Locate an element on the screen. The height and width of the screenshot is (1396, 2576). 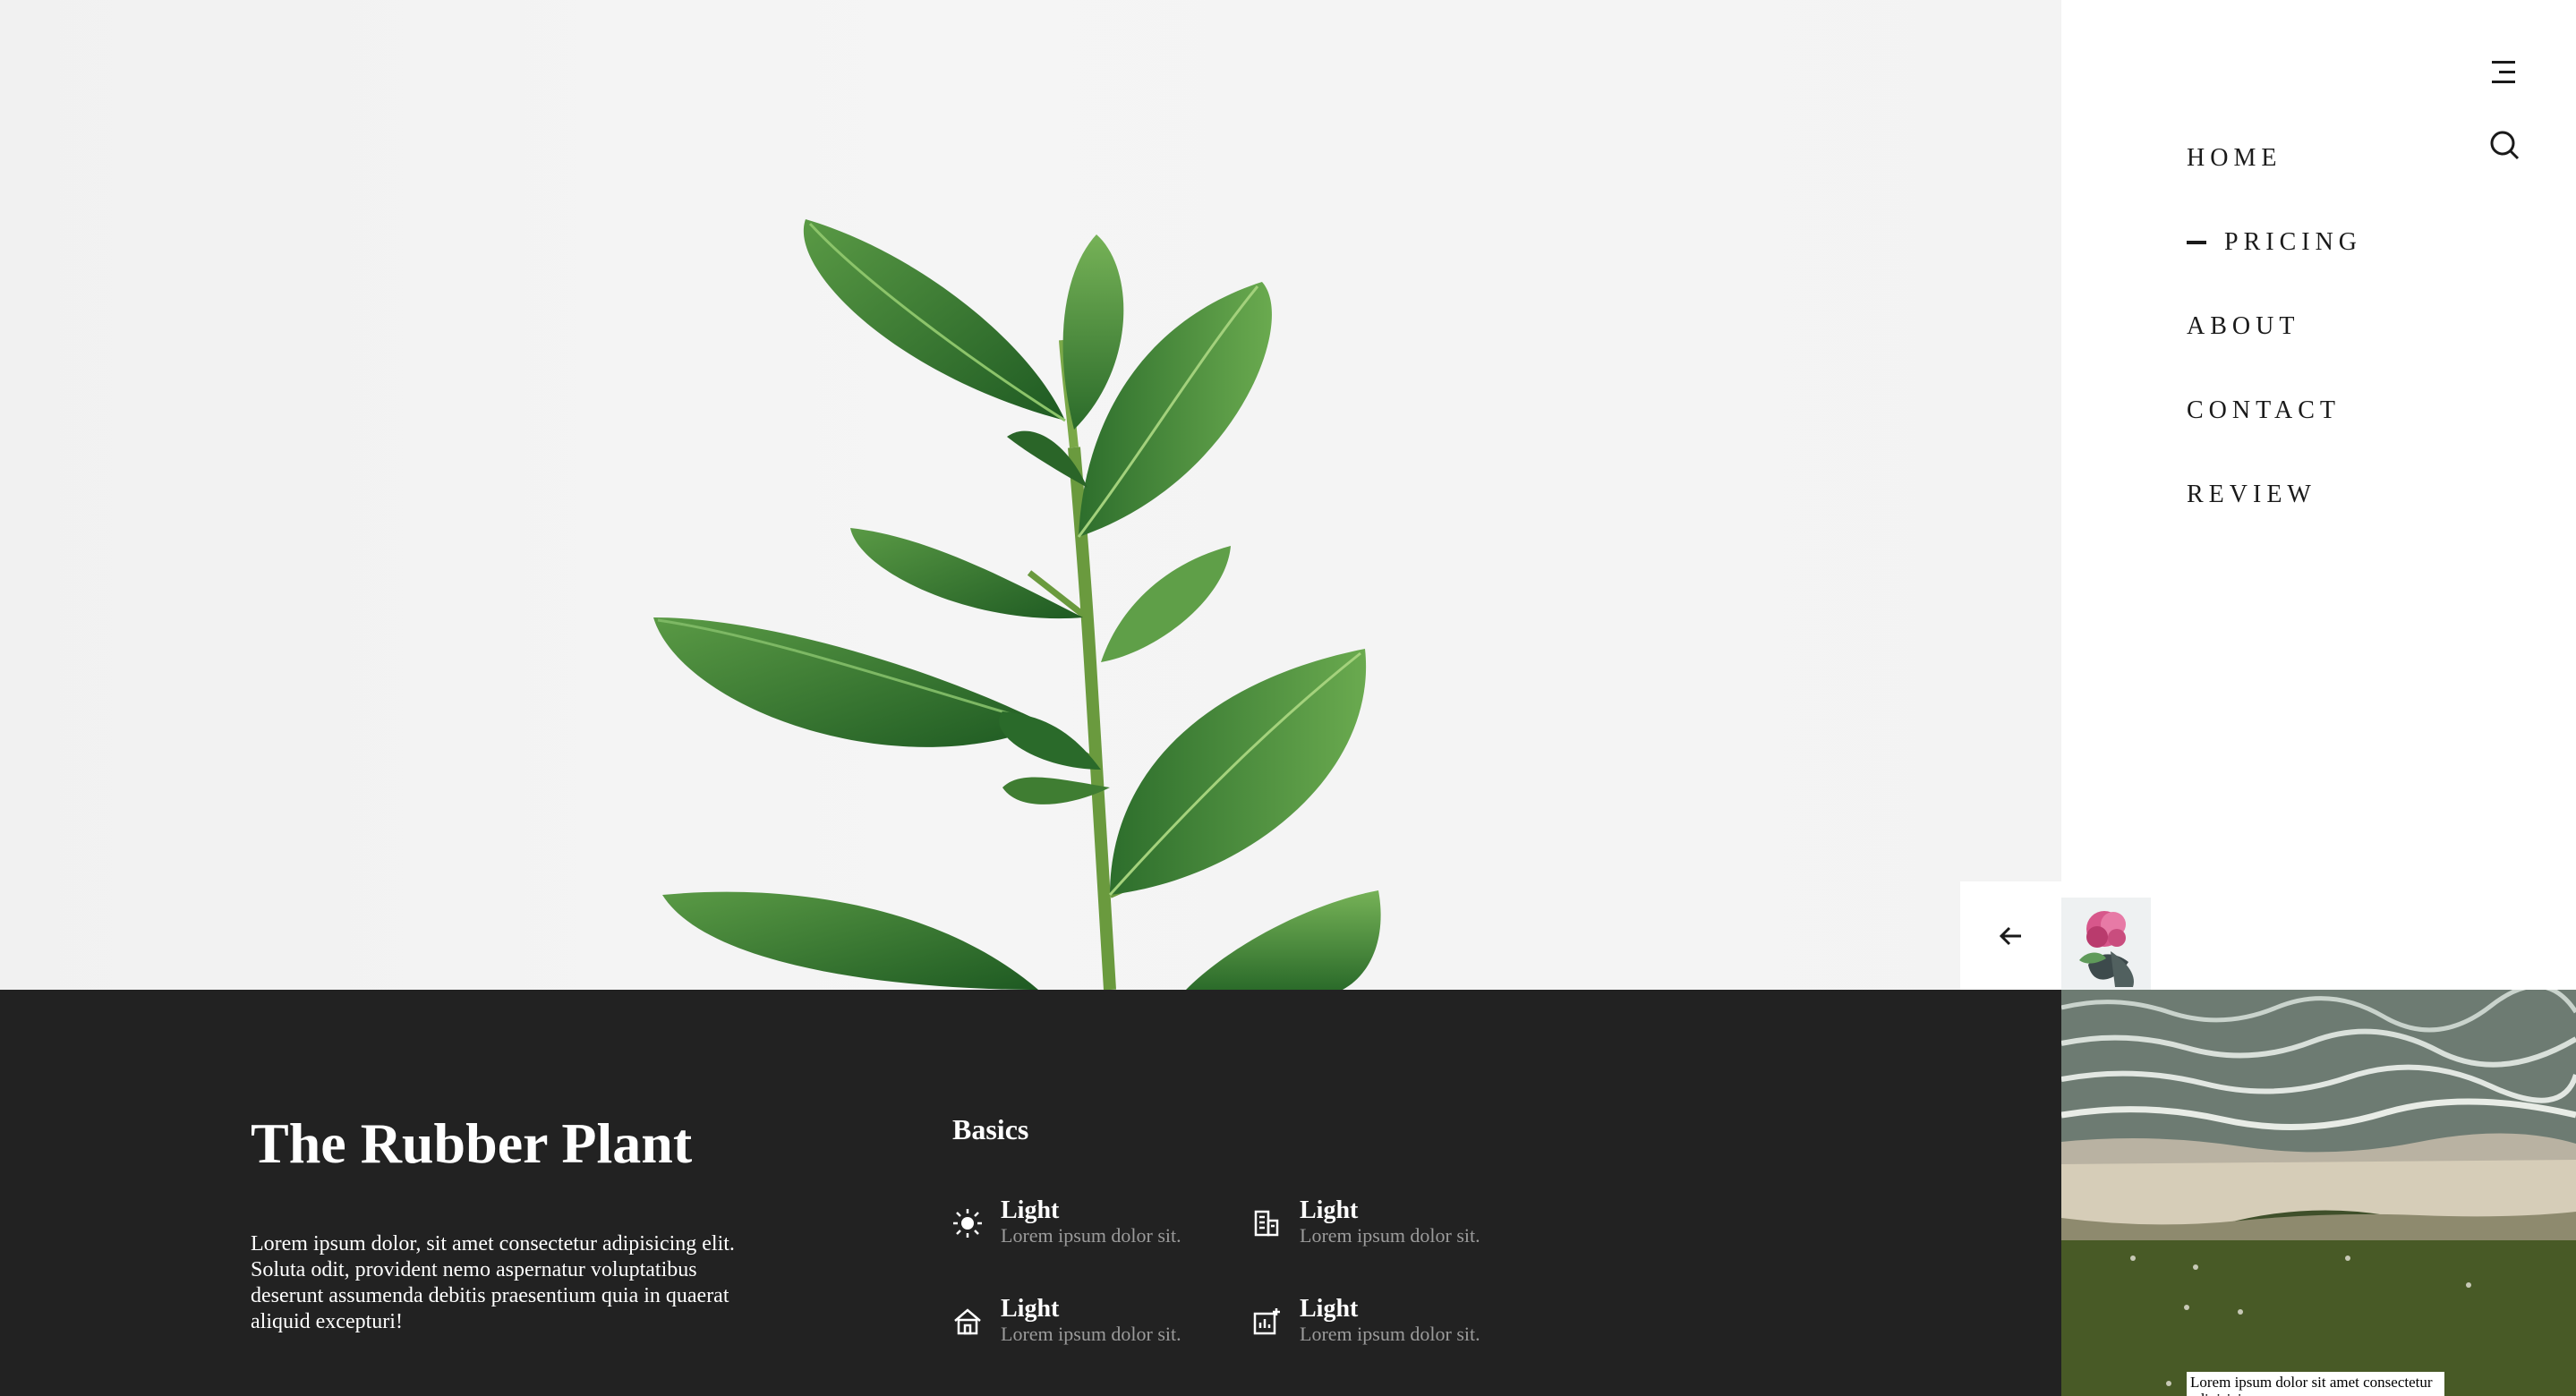
prev-slide-button is located at coordinates (2010, 935).